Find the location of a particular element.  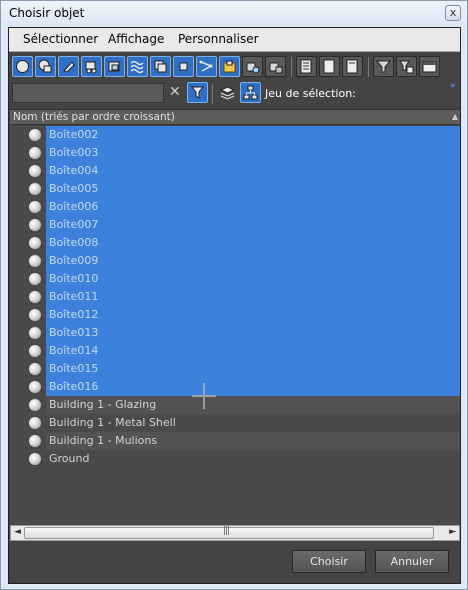

list-item: Boîte003 is located at coordinates (235, 153).